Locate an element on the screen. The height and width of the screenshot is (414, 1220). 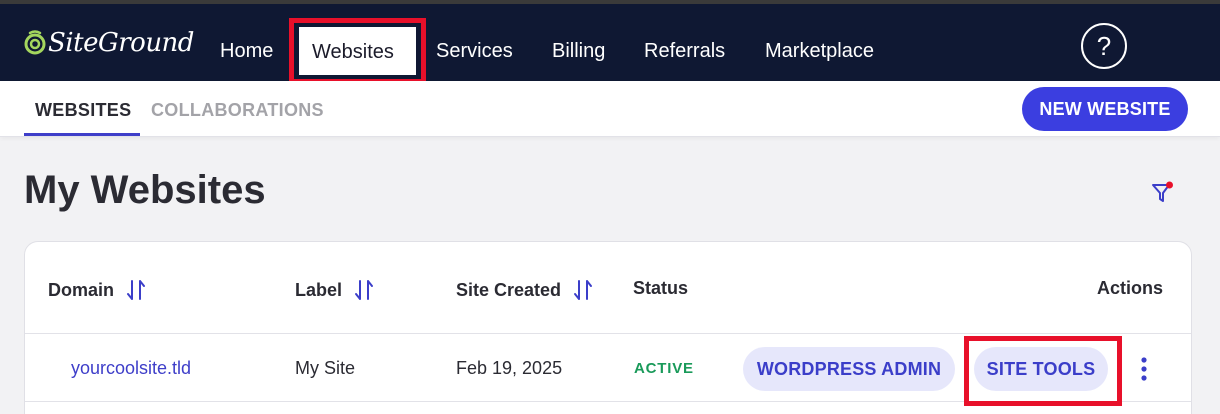
column-header-site-created: Site Created is located at coordinates (525, 290).